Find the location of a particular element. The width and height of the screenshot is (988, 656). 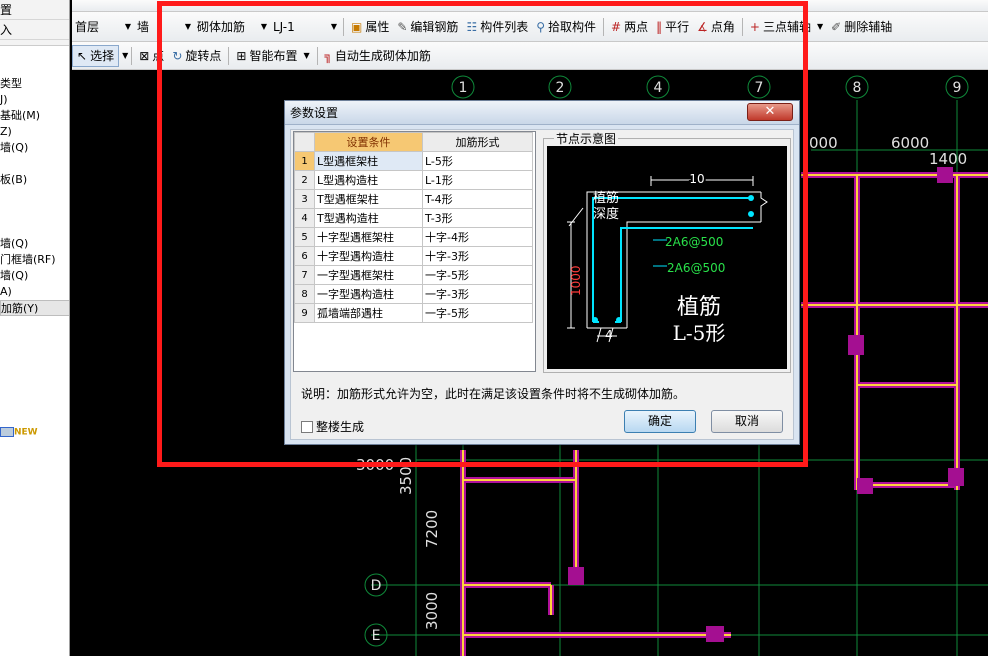

dialog-note: 说明：加筋形式允许为空，此时在满足该设置条件时将不生成砌体加筋。 is located at coordinates (493, 394).